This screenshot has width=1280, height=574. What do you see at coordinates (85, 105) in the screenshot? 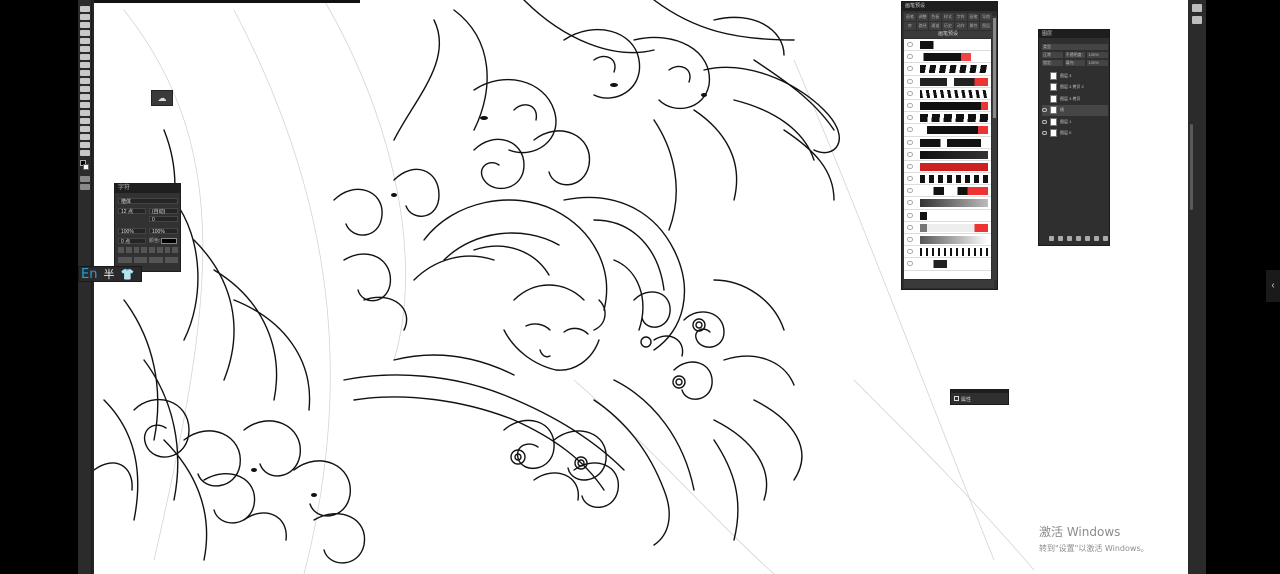
I see `blur-tool-icon` at bounding box center [85, 105].